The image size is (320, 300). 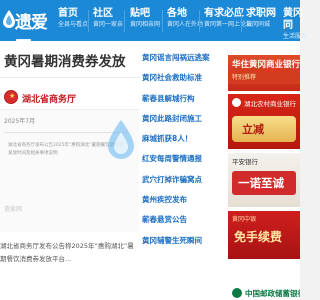 I want to click on ad-banner-4: 黄冈中银 免手续费, so click(x=264, y=235).